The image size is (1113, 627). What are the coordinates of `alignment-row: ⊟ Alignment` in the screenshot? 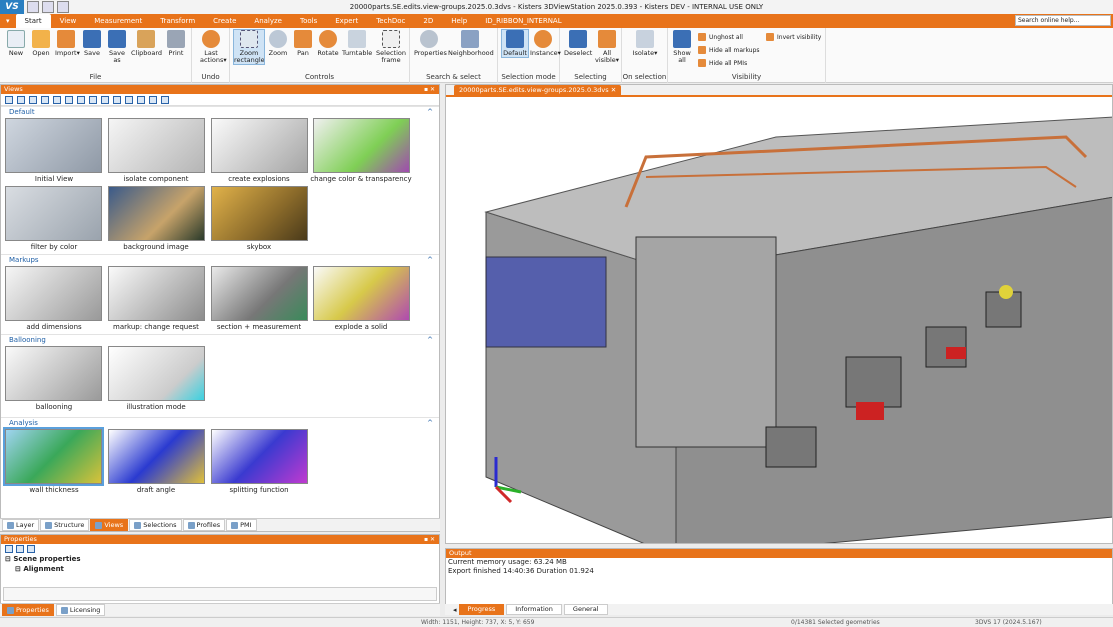 It's located at (220, 569).